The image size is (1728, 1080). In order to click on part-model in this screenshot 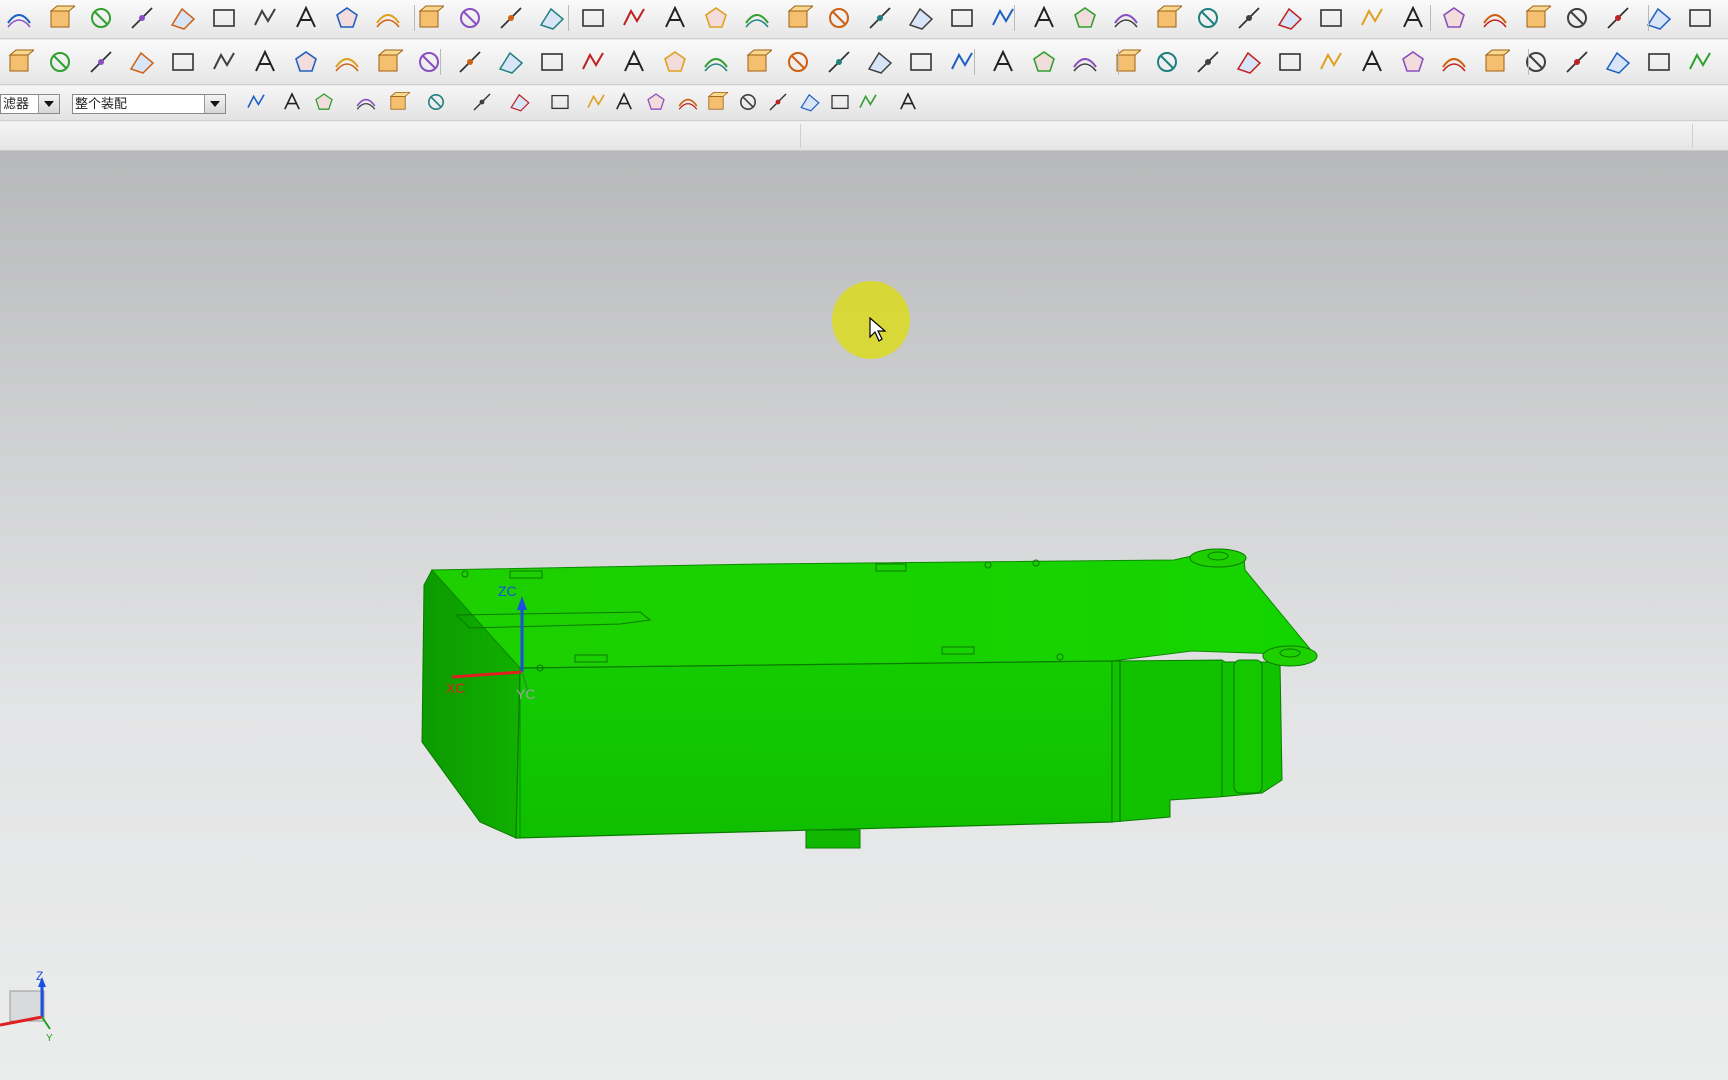, I will do `click(869, 698)`.